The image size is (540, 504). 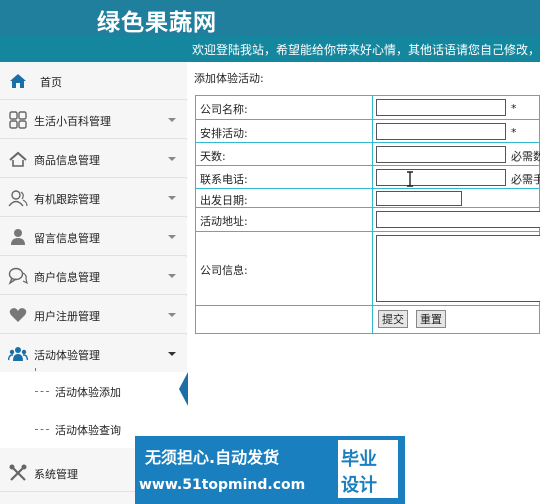 What do you see at coordinates (410, 179) in the screenshot?
I see `text-cursor-icon` at bounding box center [410, 179].